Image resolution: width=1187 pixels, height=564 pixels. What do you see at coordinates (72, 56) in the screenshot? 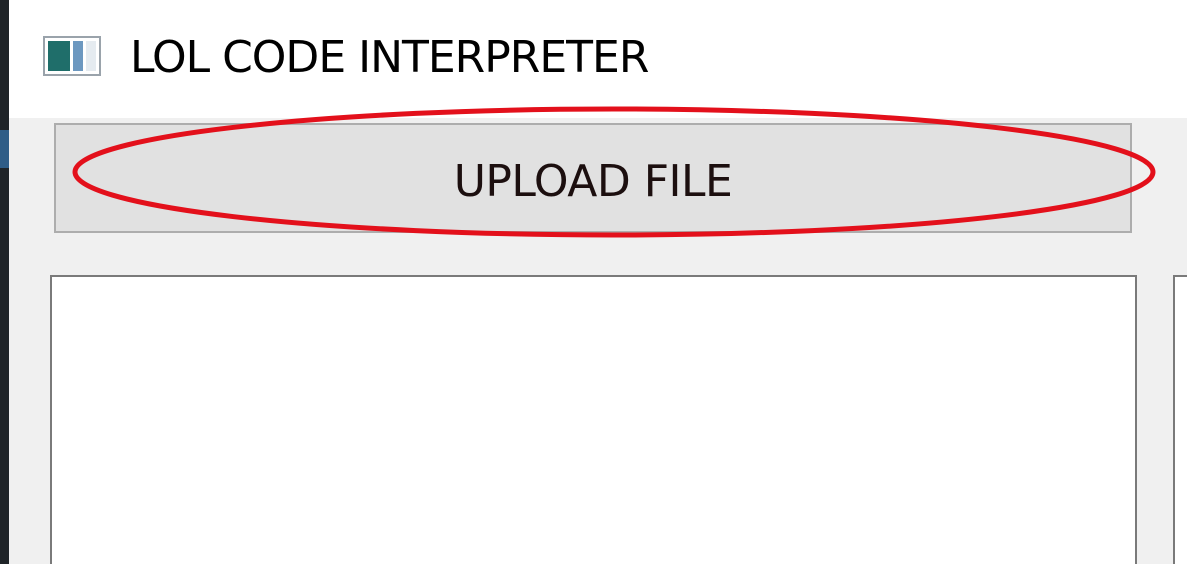
I see `app-window-icon` at bounding box center [72, 56].